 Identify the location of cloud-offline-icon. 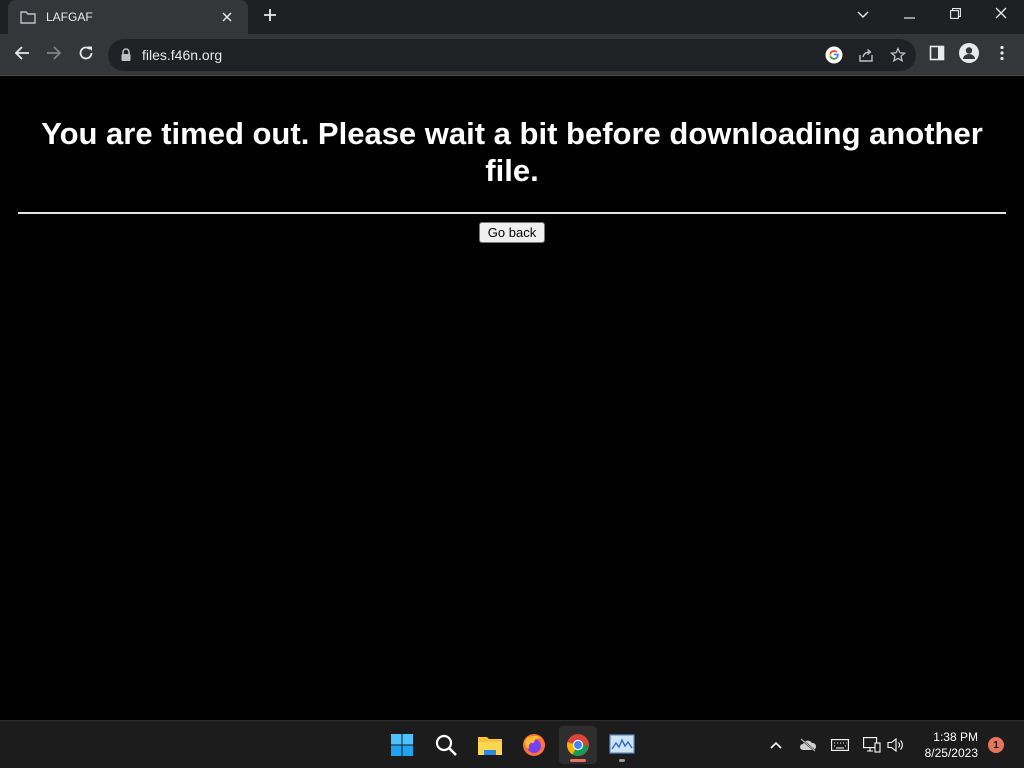
(808, 745).